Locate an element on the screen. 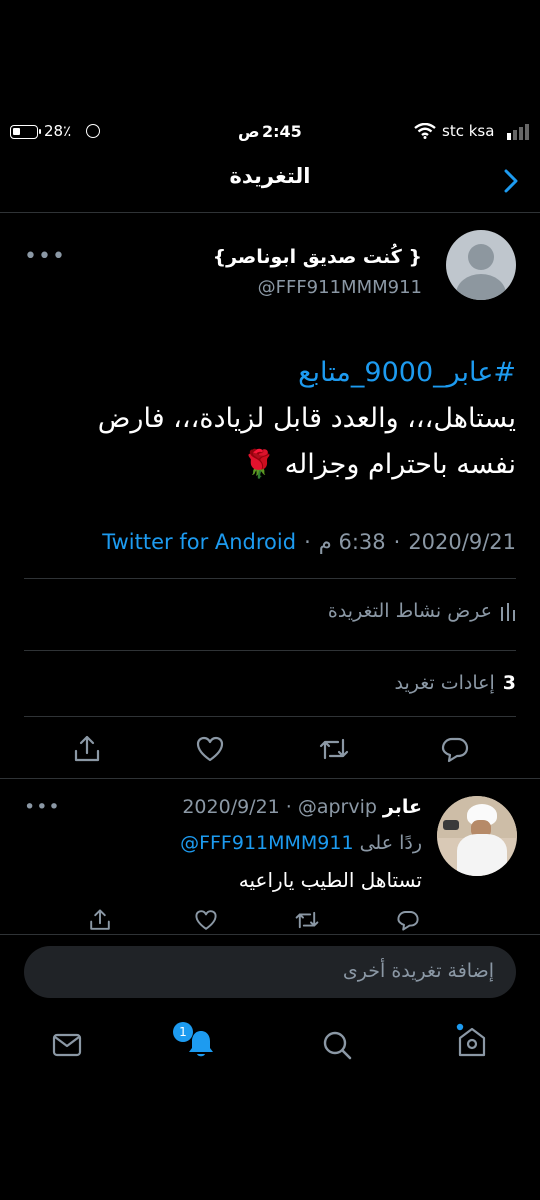 The width and height of the screenshot is (540, 1200). share-icon is located at coordinates (87, 749).